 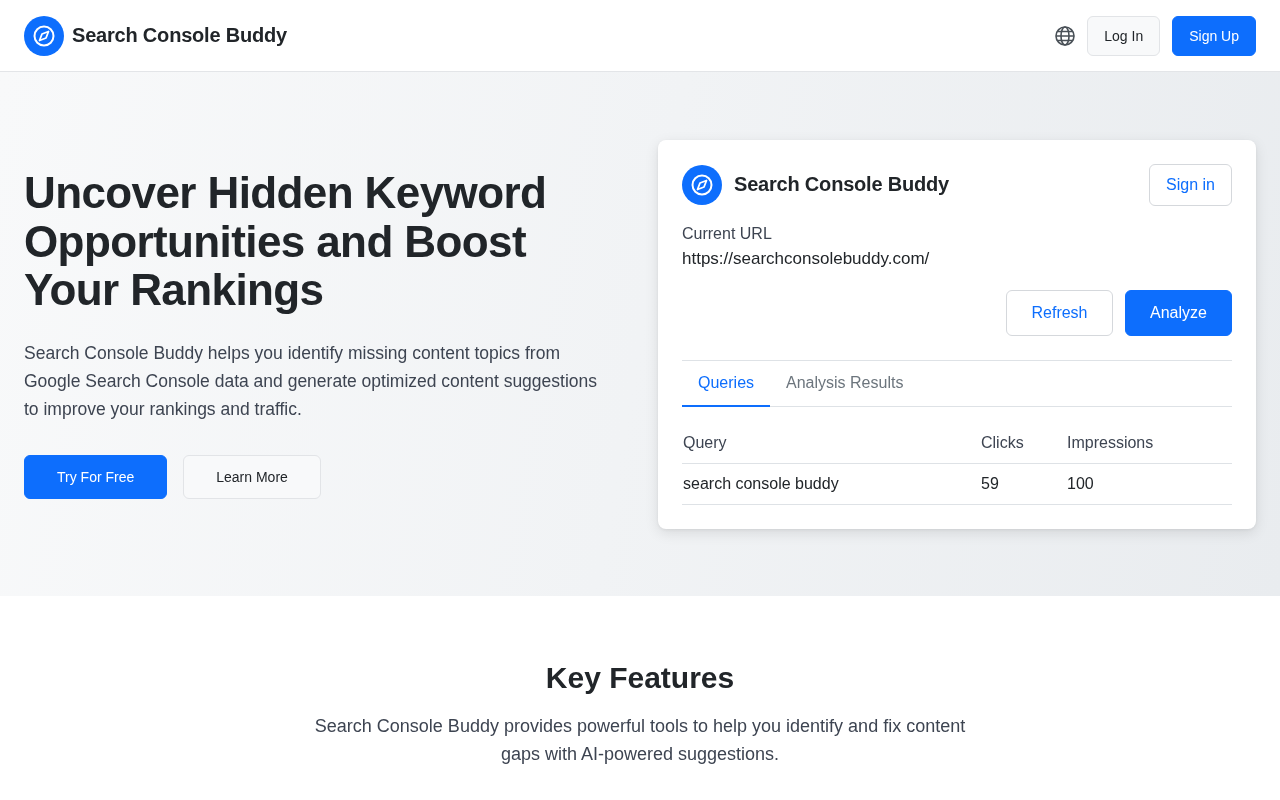 What do you see at coordinates (1124, 35) in the screenshot?
I see `log-in-button: Log In` at bounding box center [1124, 35].